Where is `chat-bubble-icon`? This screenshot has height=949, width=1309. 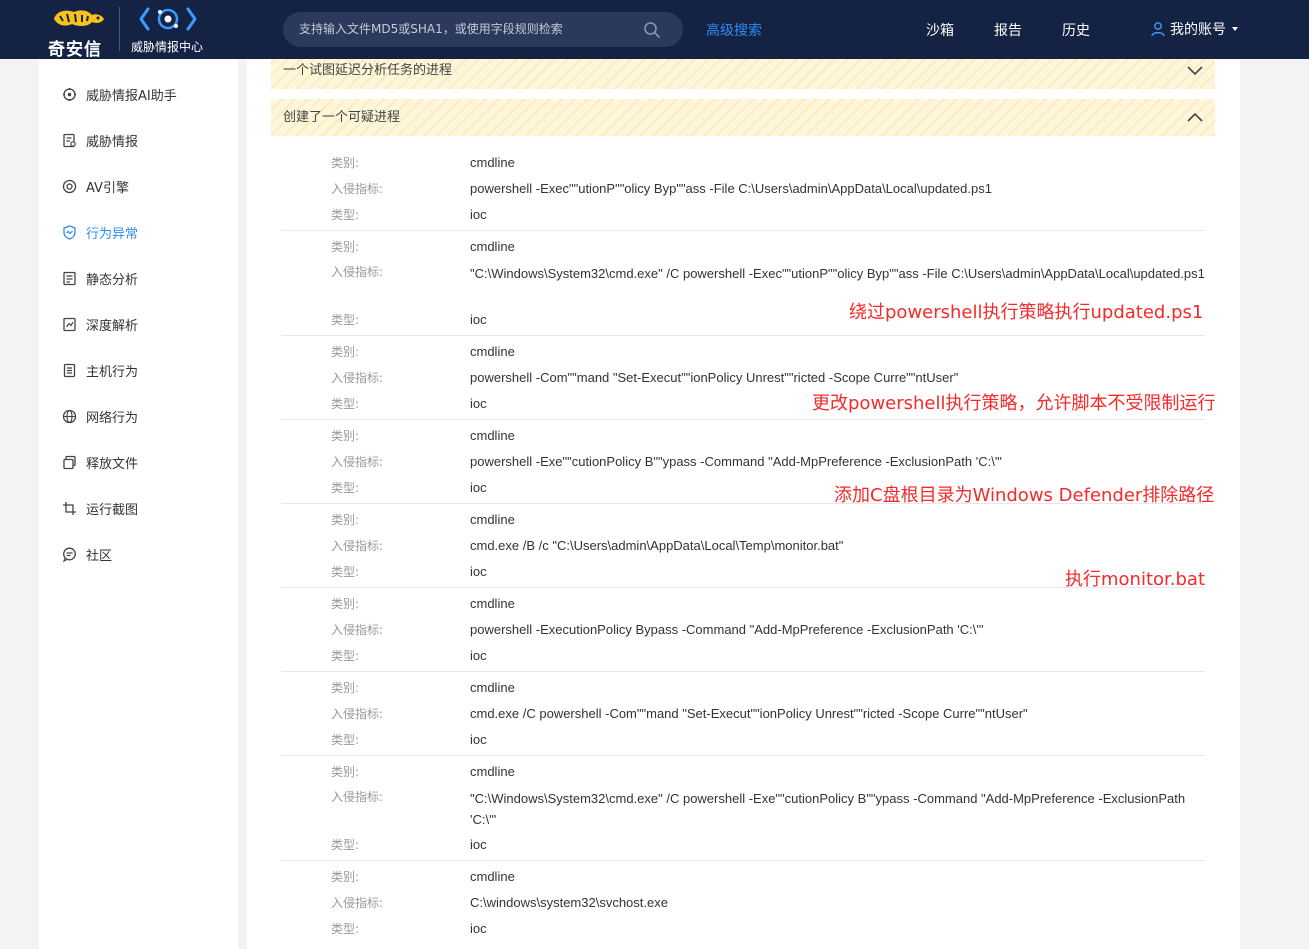 chat-bubble-icon is located at coordinates (69, 554).